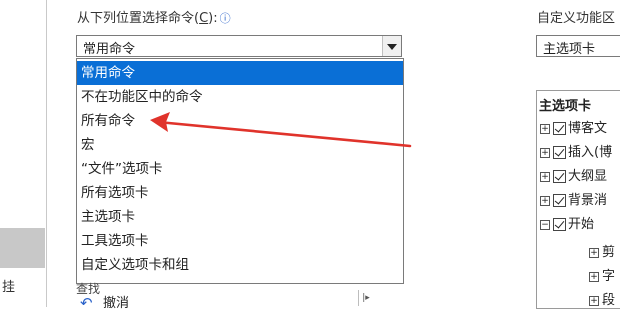 This screenshot has height=312, width=620. What do you see at coordinates (22, 248) in the screenshot?
I see `nav-selected-item` at bounding box center [22, 248].